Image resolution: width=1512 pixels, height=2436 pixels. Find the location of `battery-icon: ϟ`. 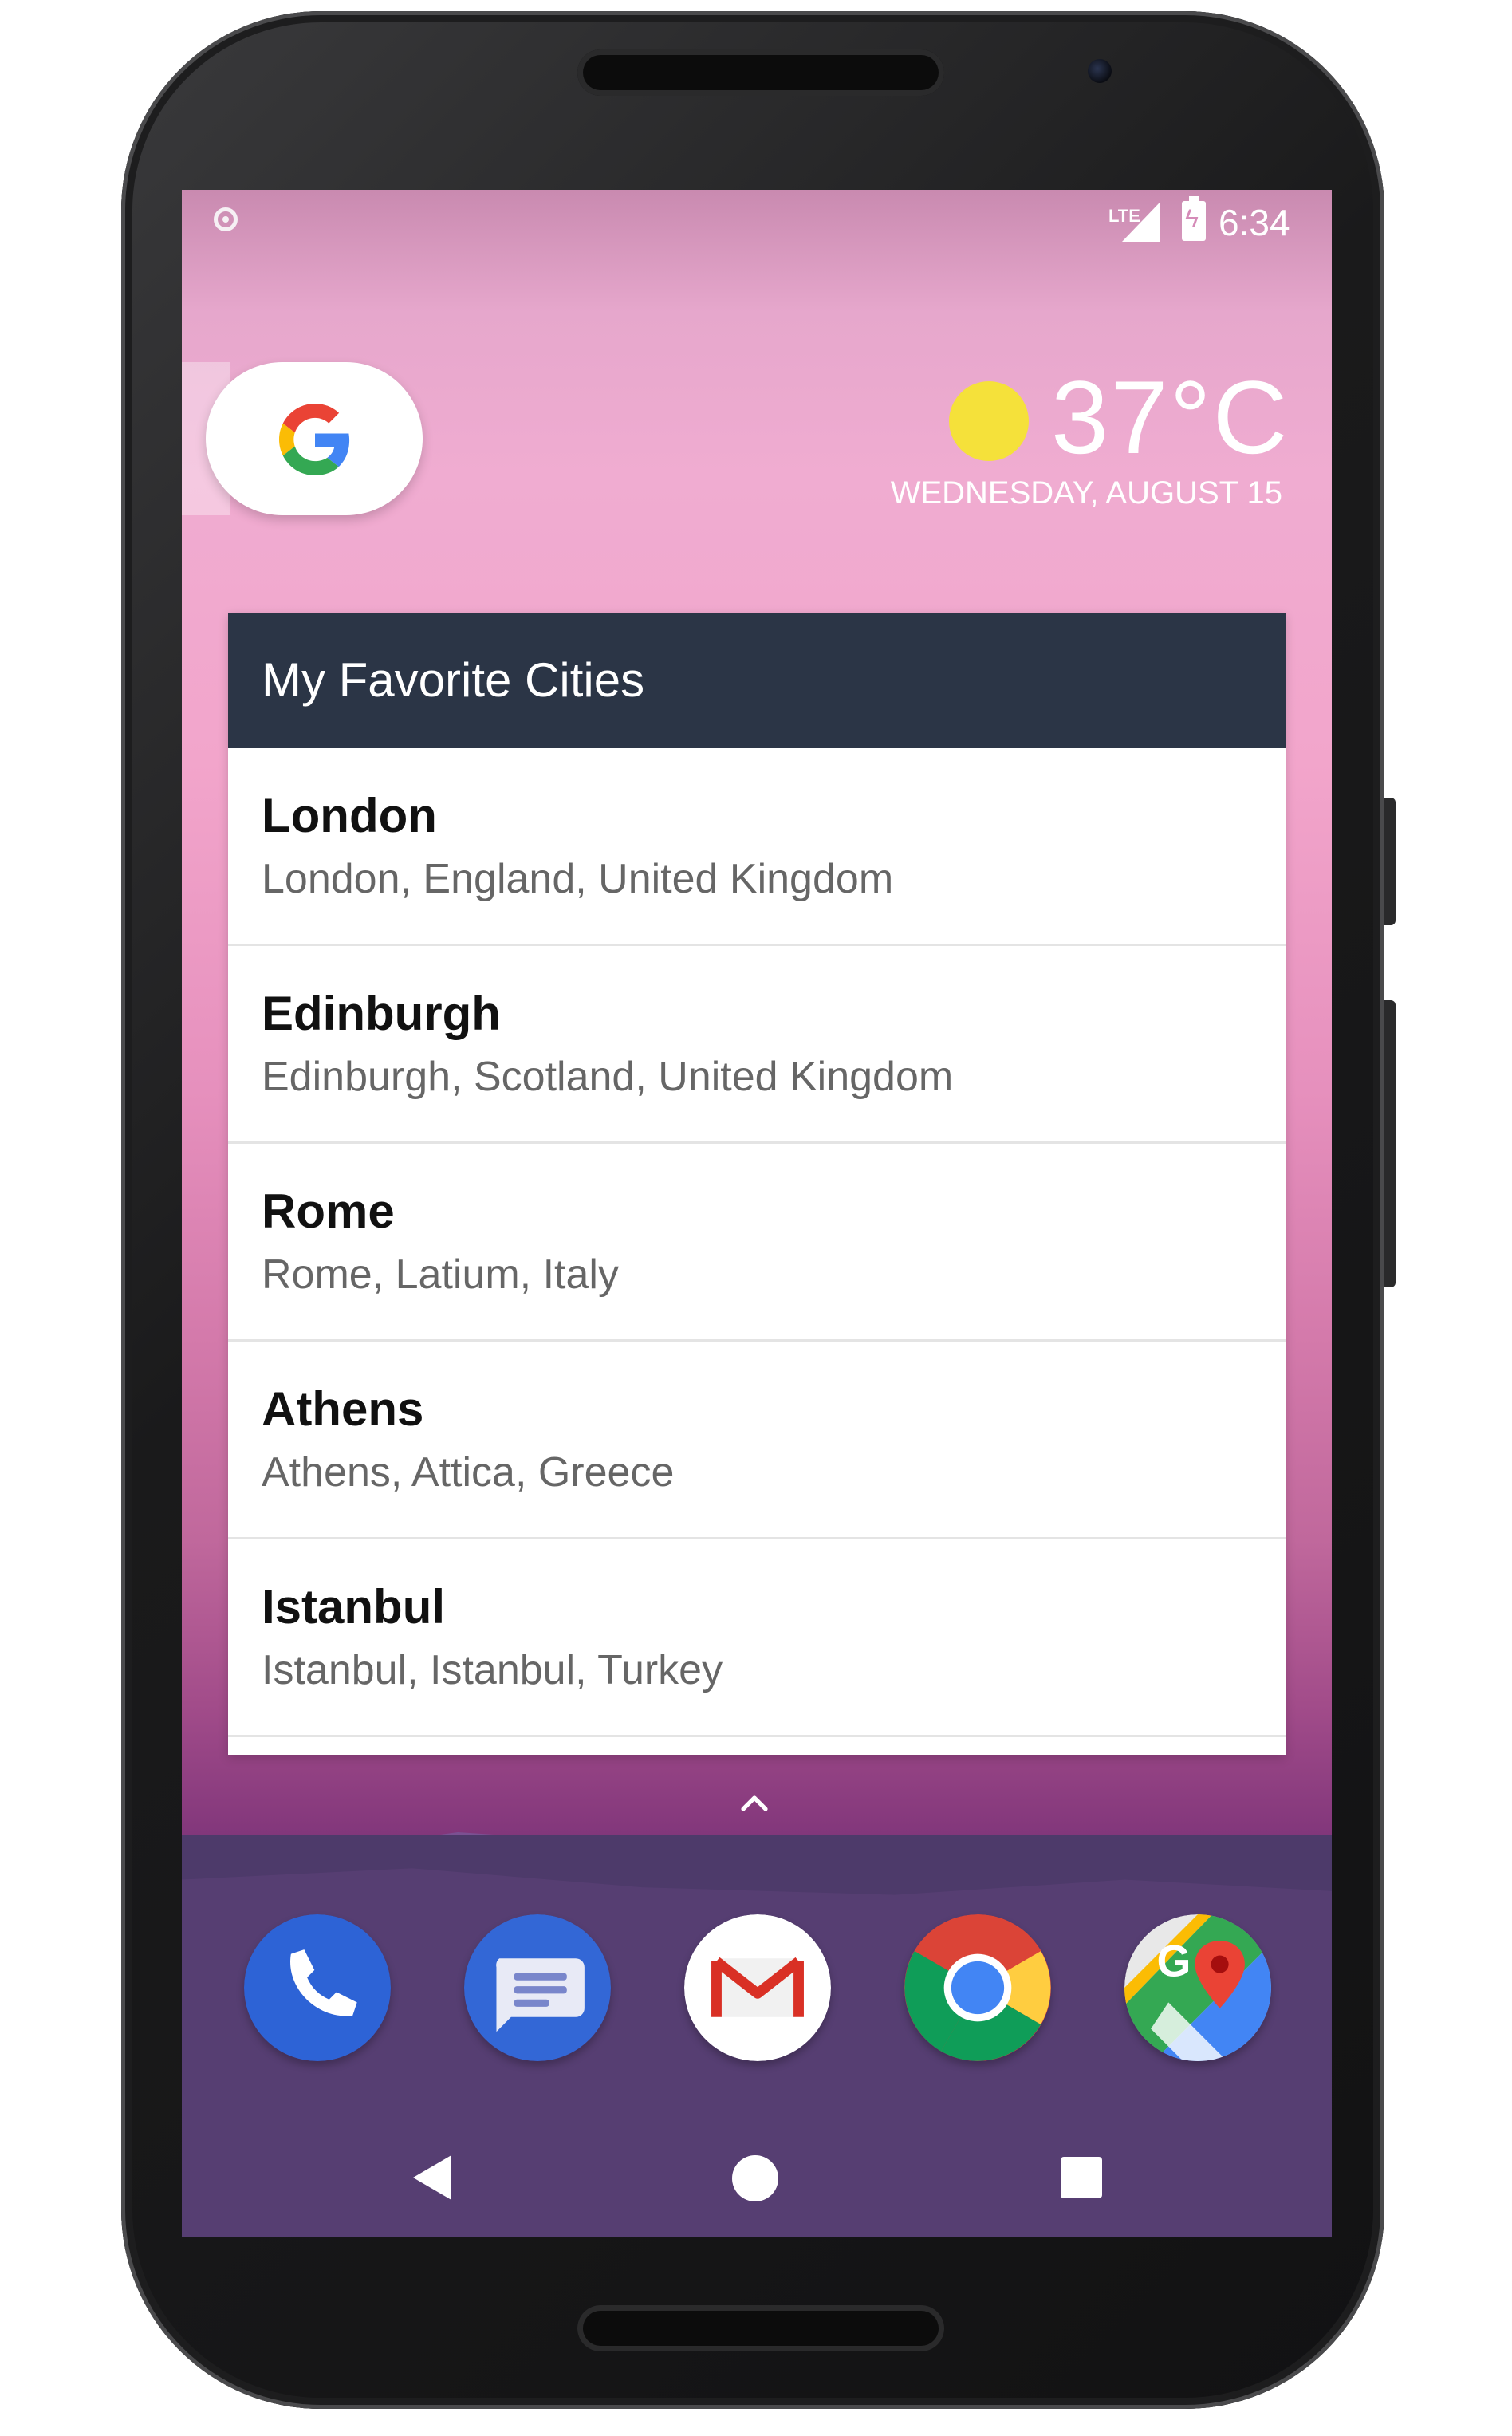

battery-icon: ϟ is located at coordinates (1194, 219).